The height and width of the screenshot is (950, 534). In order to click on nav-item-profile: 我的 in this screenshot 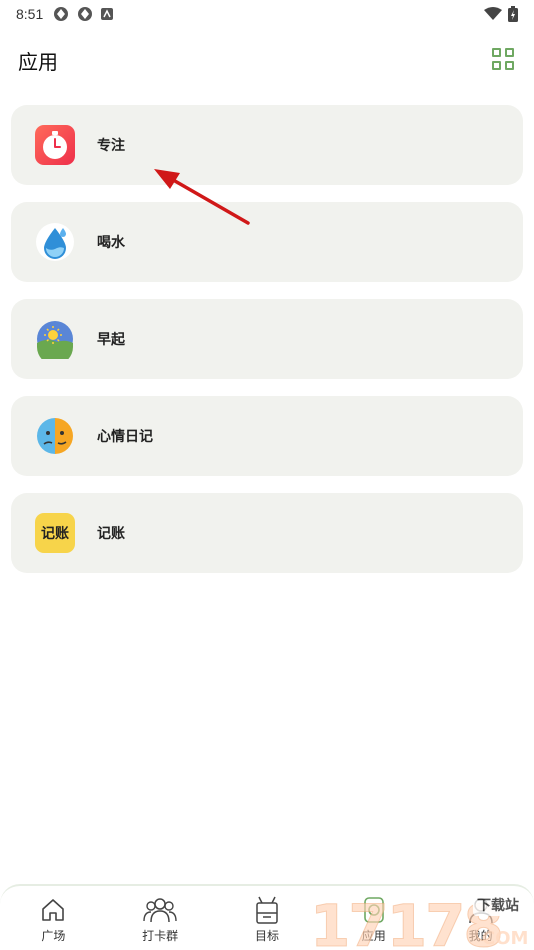, I will do `click(481, 919)`.